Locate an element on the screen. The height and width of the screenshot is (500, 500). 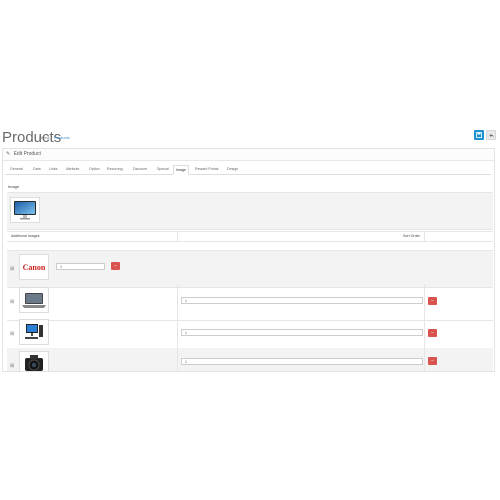
reply-icon is located at coordinates (491, 135).